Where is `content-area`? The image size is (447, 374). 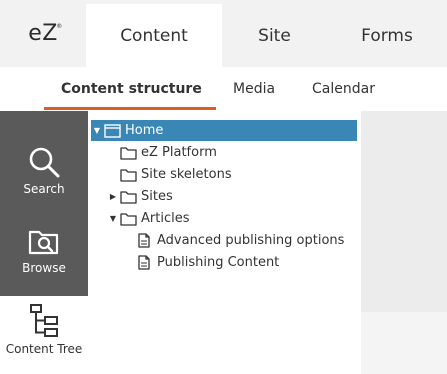 content-area is located at coordinates (404, 242).